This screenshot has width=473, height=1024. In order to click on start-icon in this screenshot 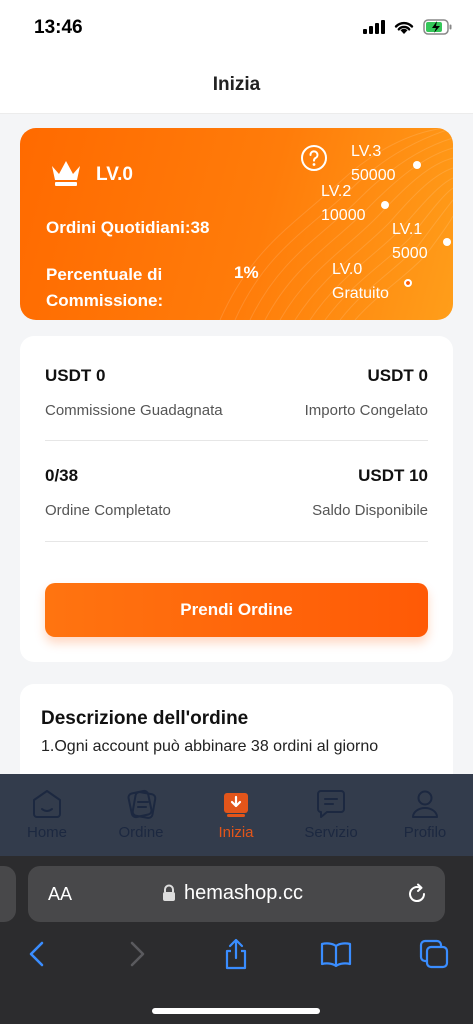, I will do `click(236, 805)`.